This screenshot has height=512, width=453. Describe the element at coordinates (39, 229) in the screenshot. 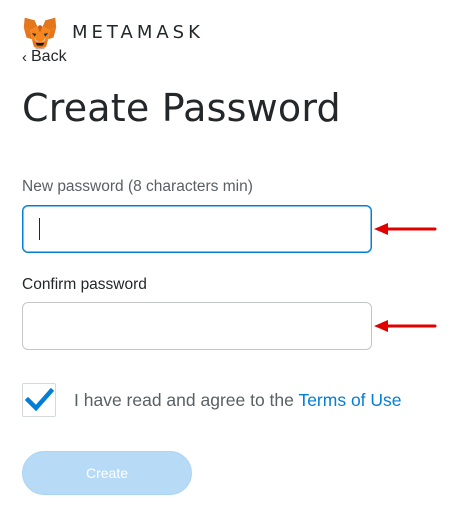

I see `text-cursor` at that location.